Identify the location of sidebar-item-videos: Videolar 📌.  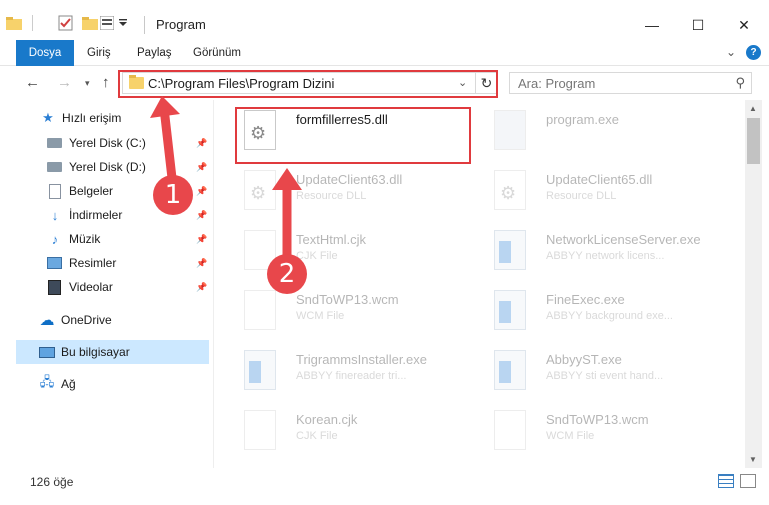
(104, 287).